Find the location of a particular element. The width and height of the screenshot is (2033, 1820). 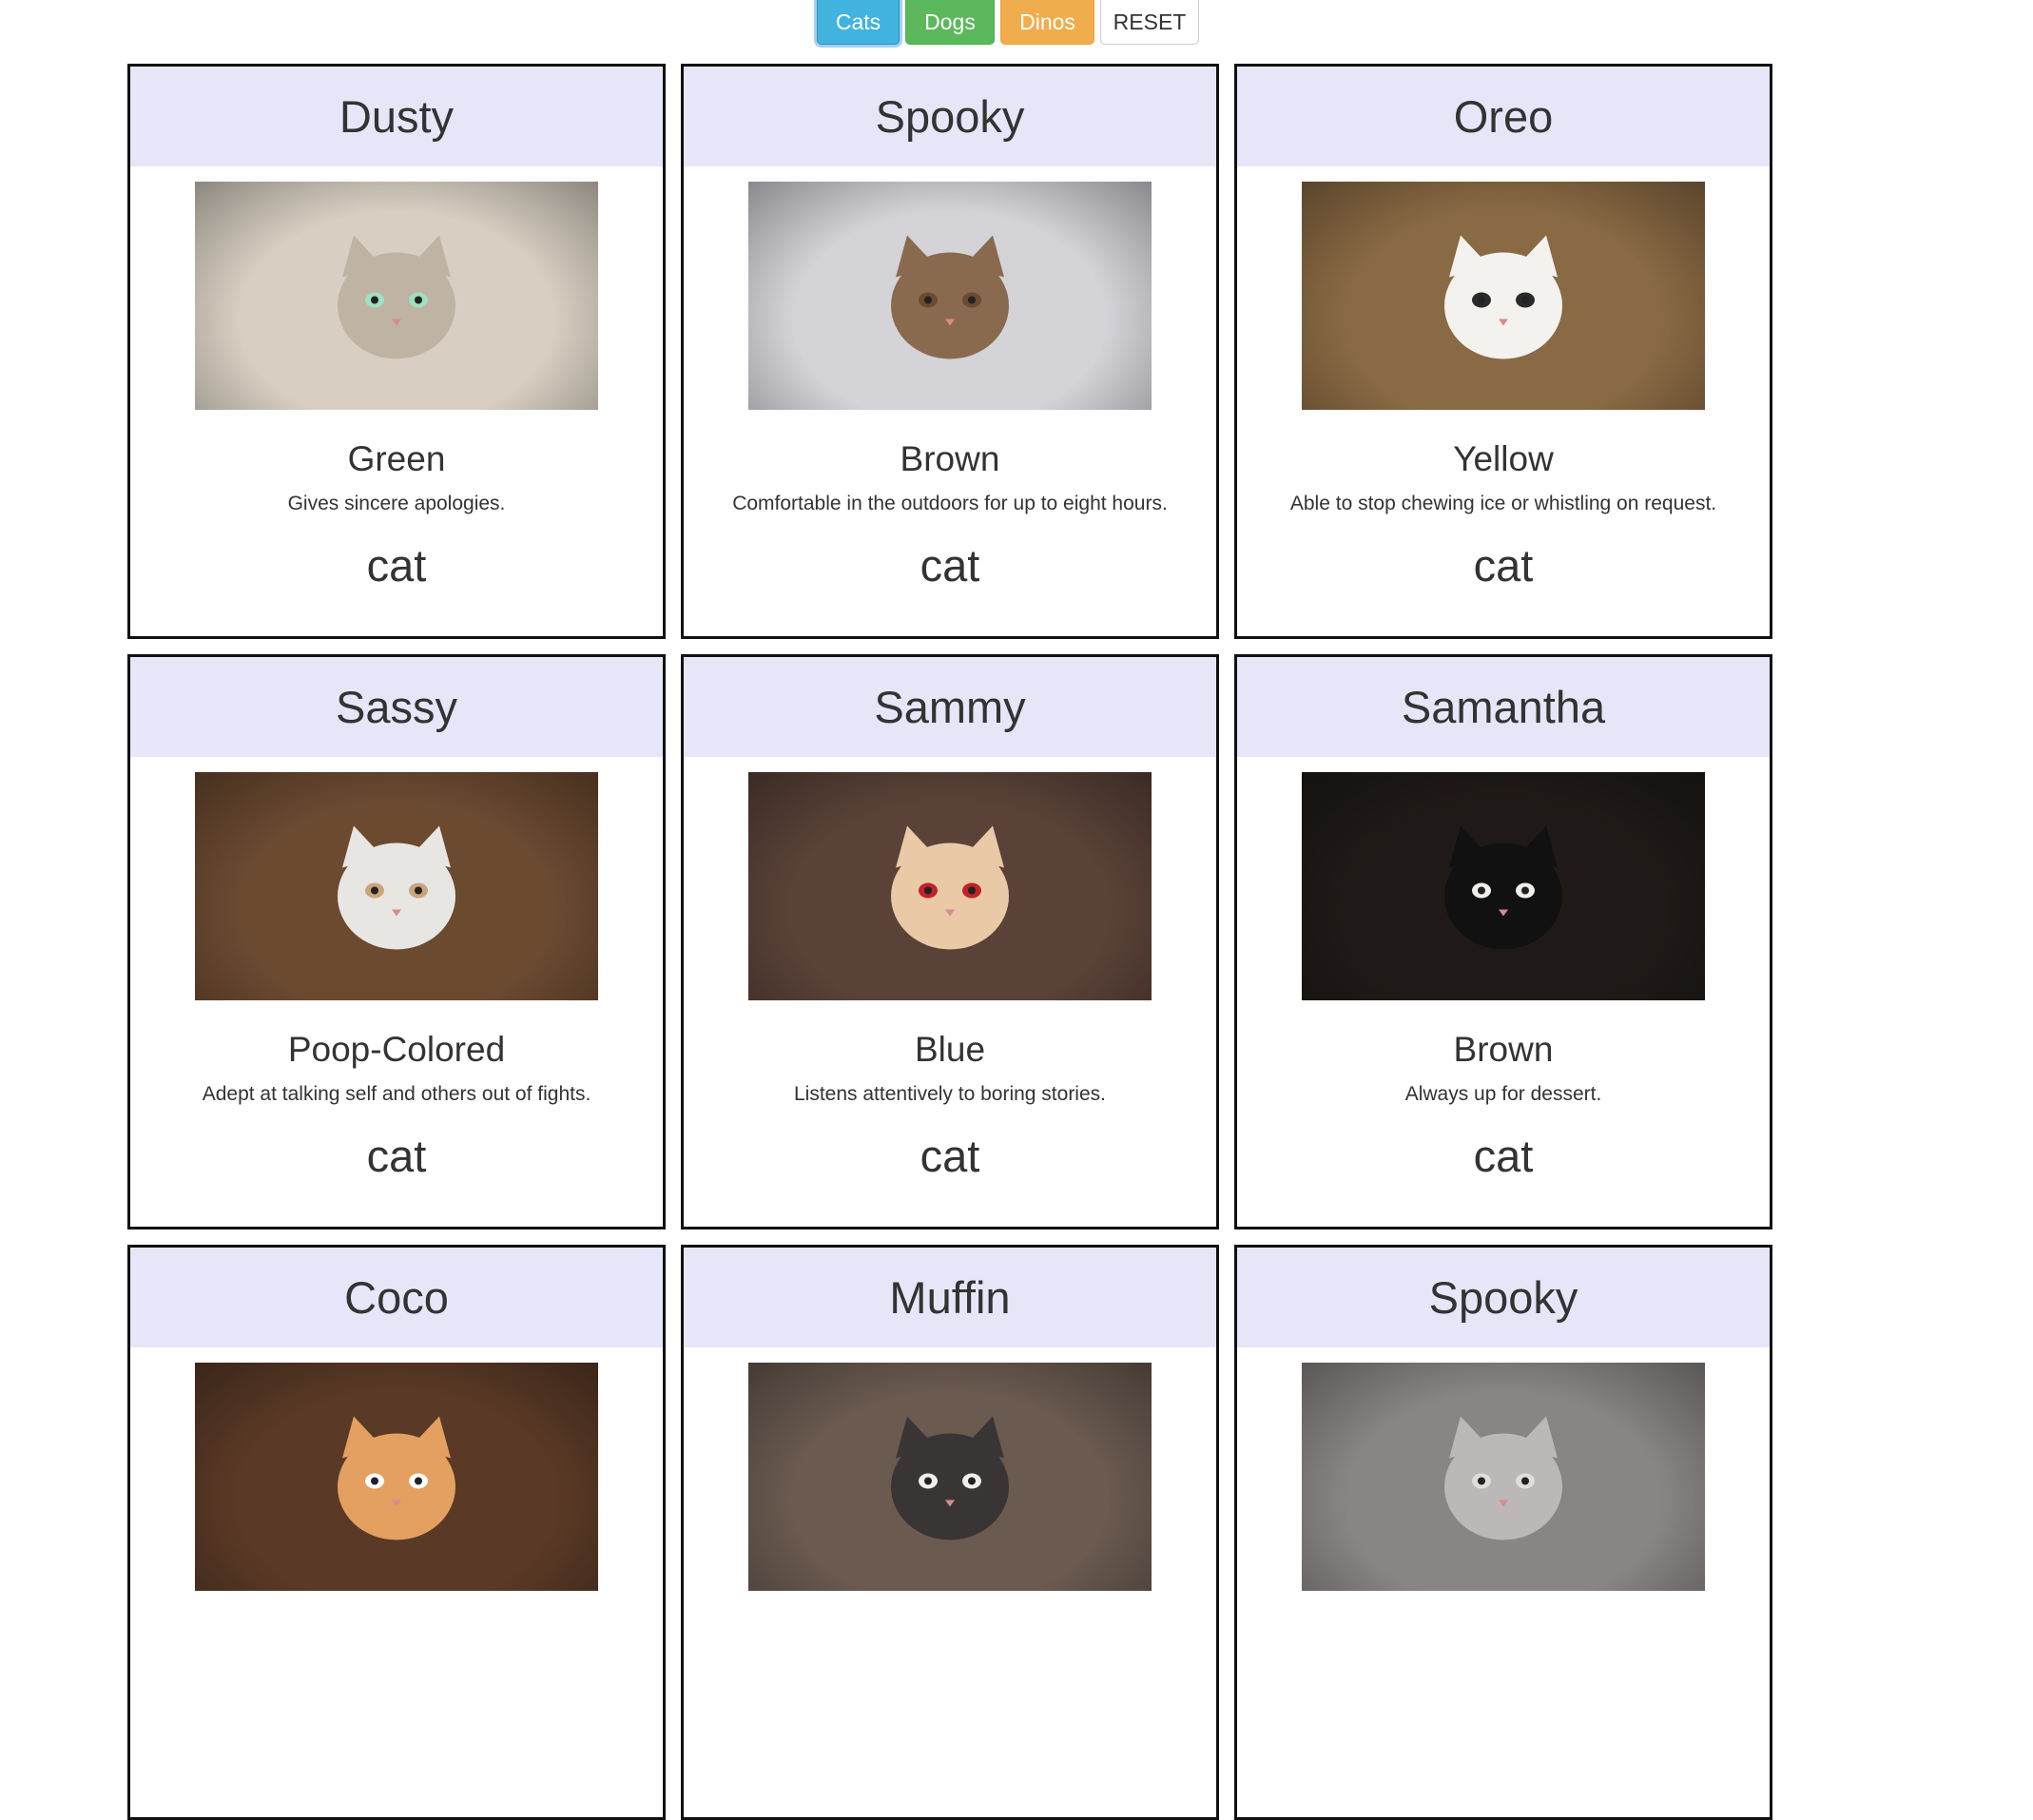

pet-card: Coco is located at coordinates (397, 1533).